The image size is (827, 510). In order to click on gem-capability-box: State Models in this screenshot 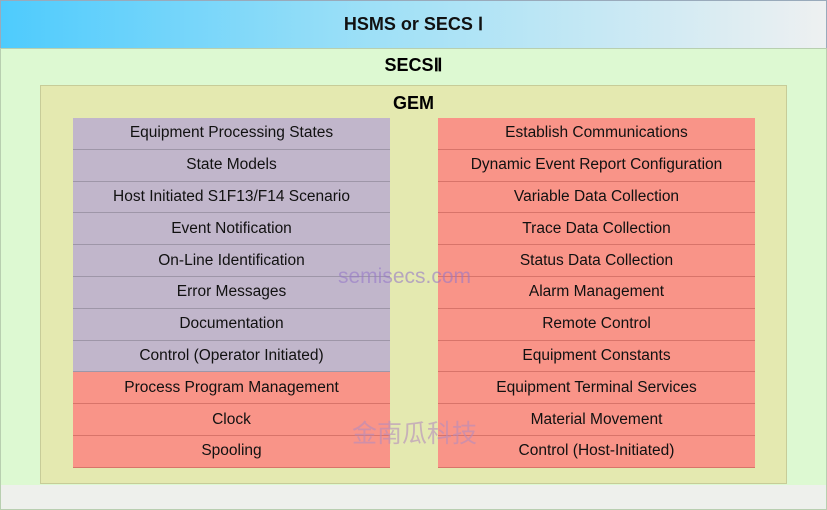, I will do `click(231, 165)`.